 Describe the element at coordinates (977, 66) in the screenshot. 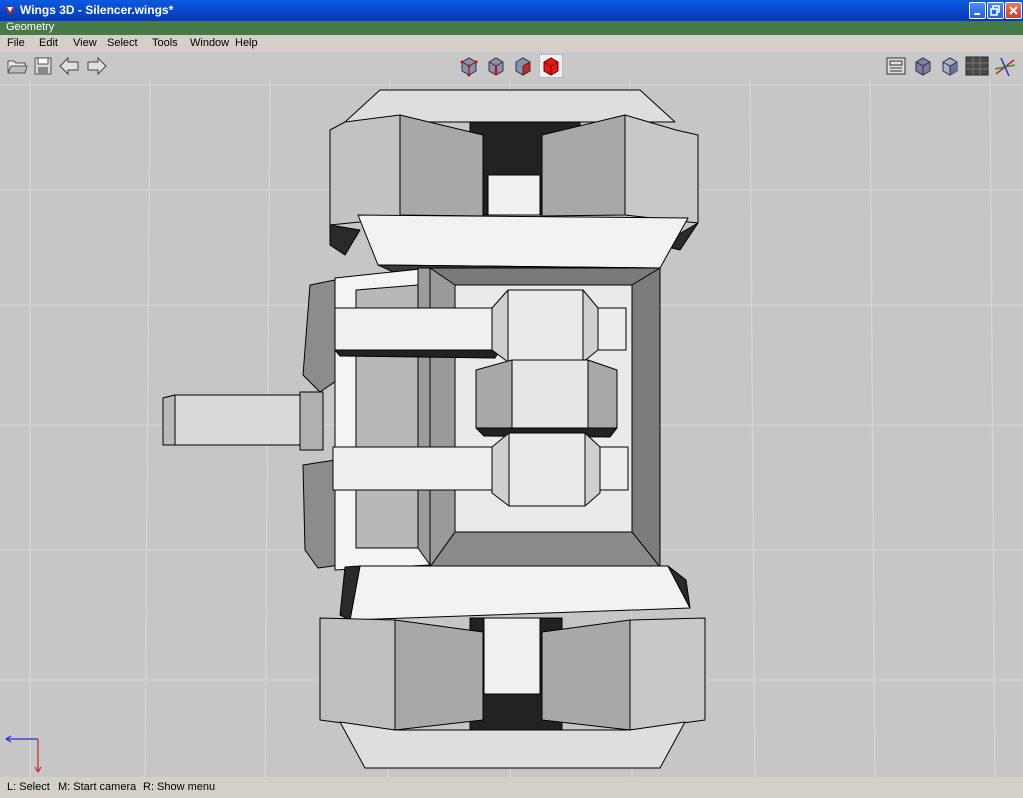

I see `ground-grid-icon` at that location.